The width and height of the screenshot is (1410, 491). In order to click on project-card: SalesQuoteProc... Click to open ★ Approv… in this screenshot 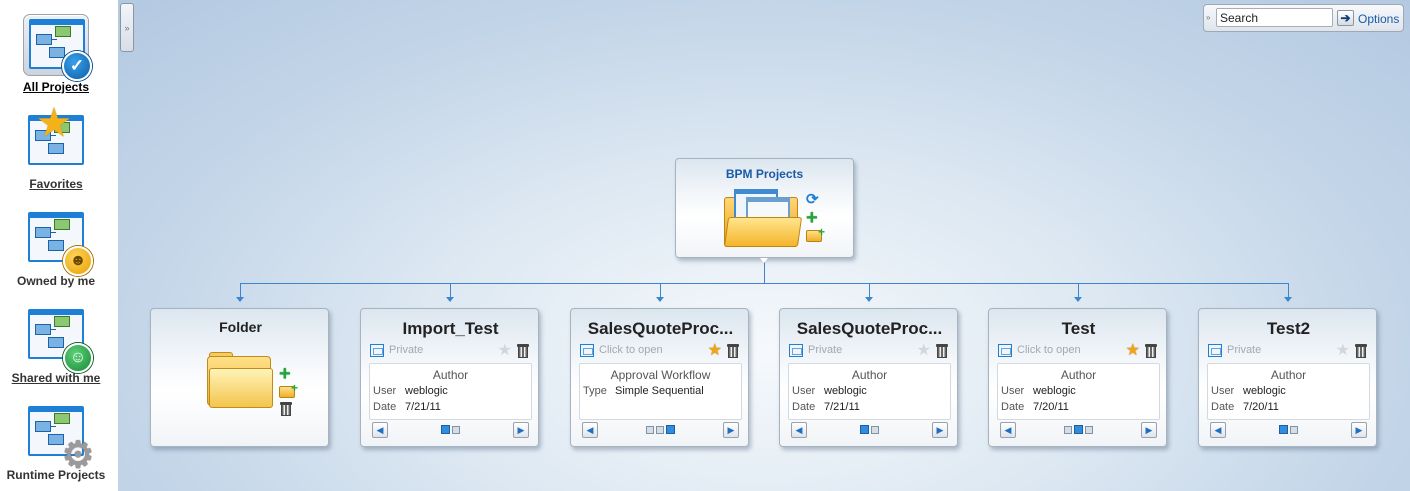, I will do `click(659, 377)`.